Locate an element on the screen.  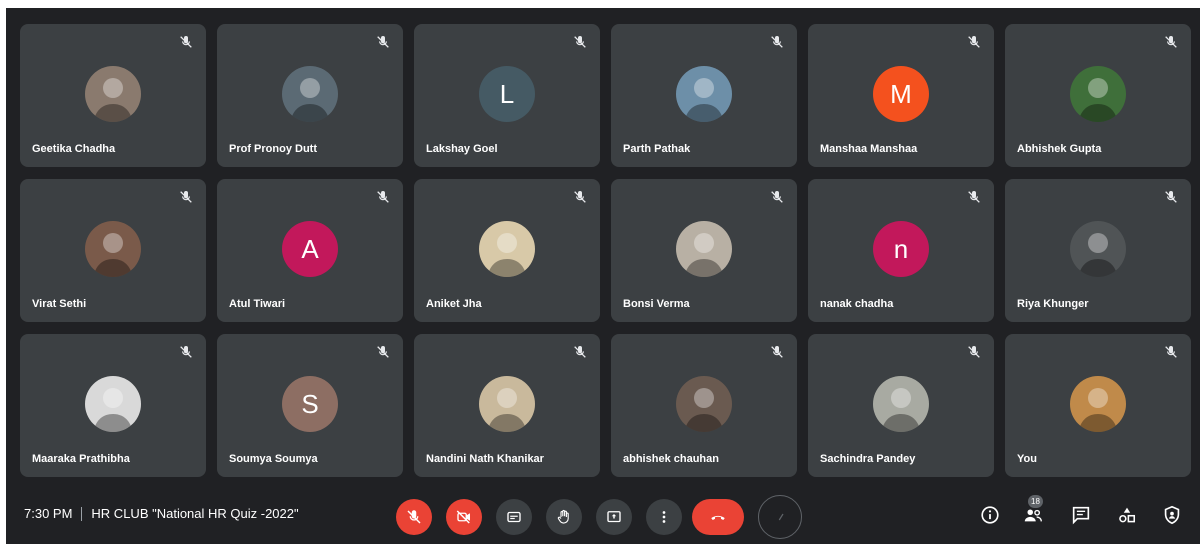
participant-tile: Sachindra Pandey is located at coordinates (901, 405).